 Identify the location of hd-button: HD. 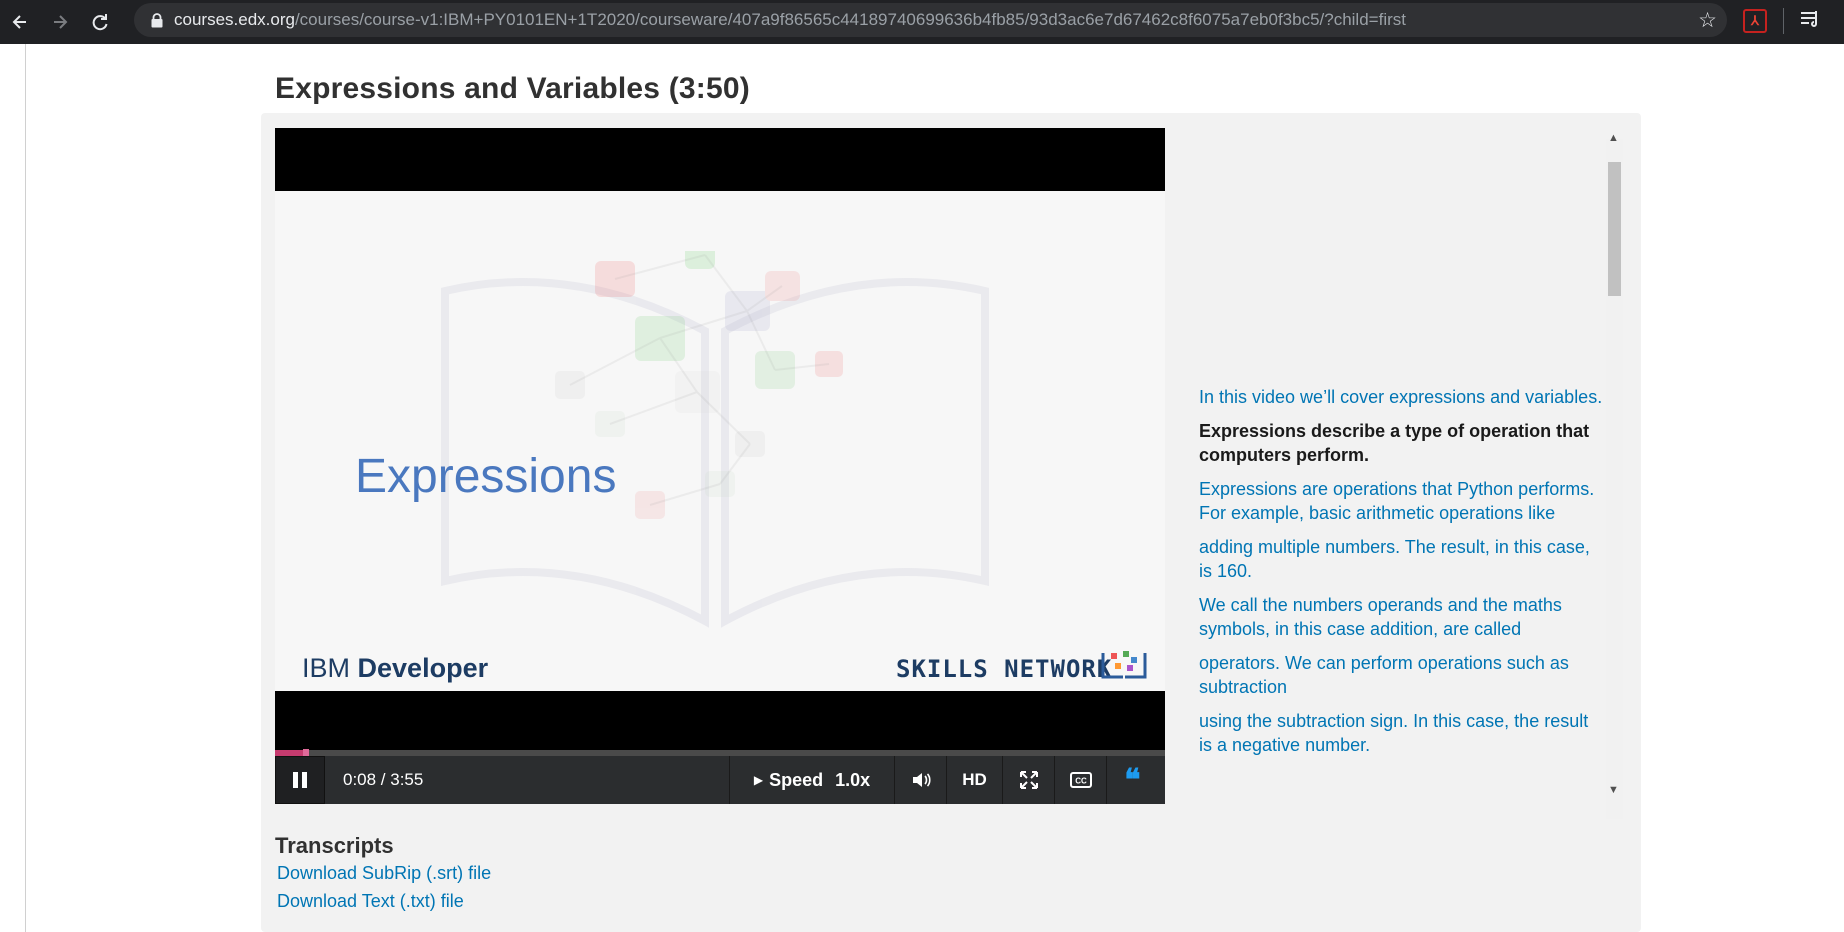
(974, 780).